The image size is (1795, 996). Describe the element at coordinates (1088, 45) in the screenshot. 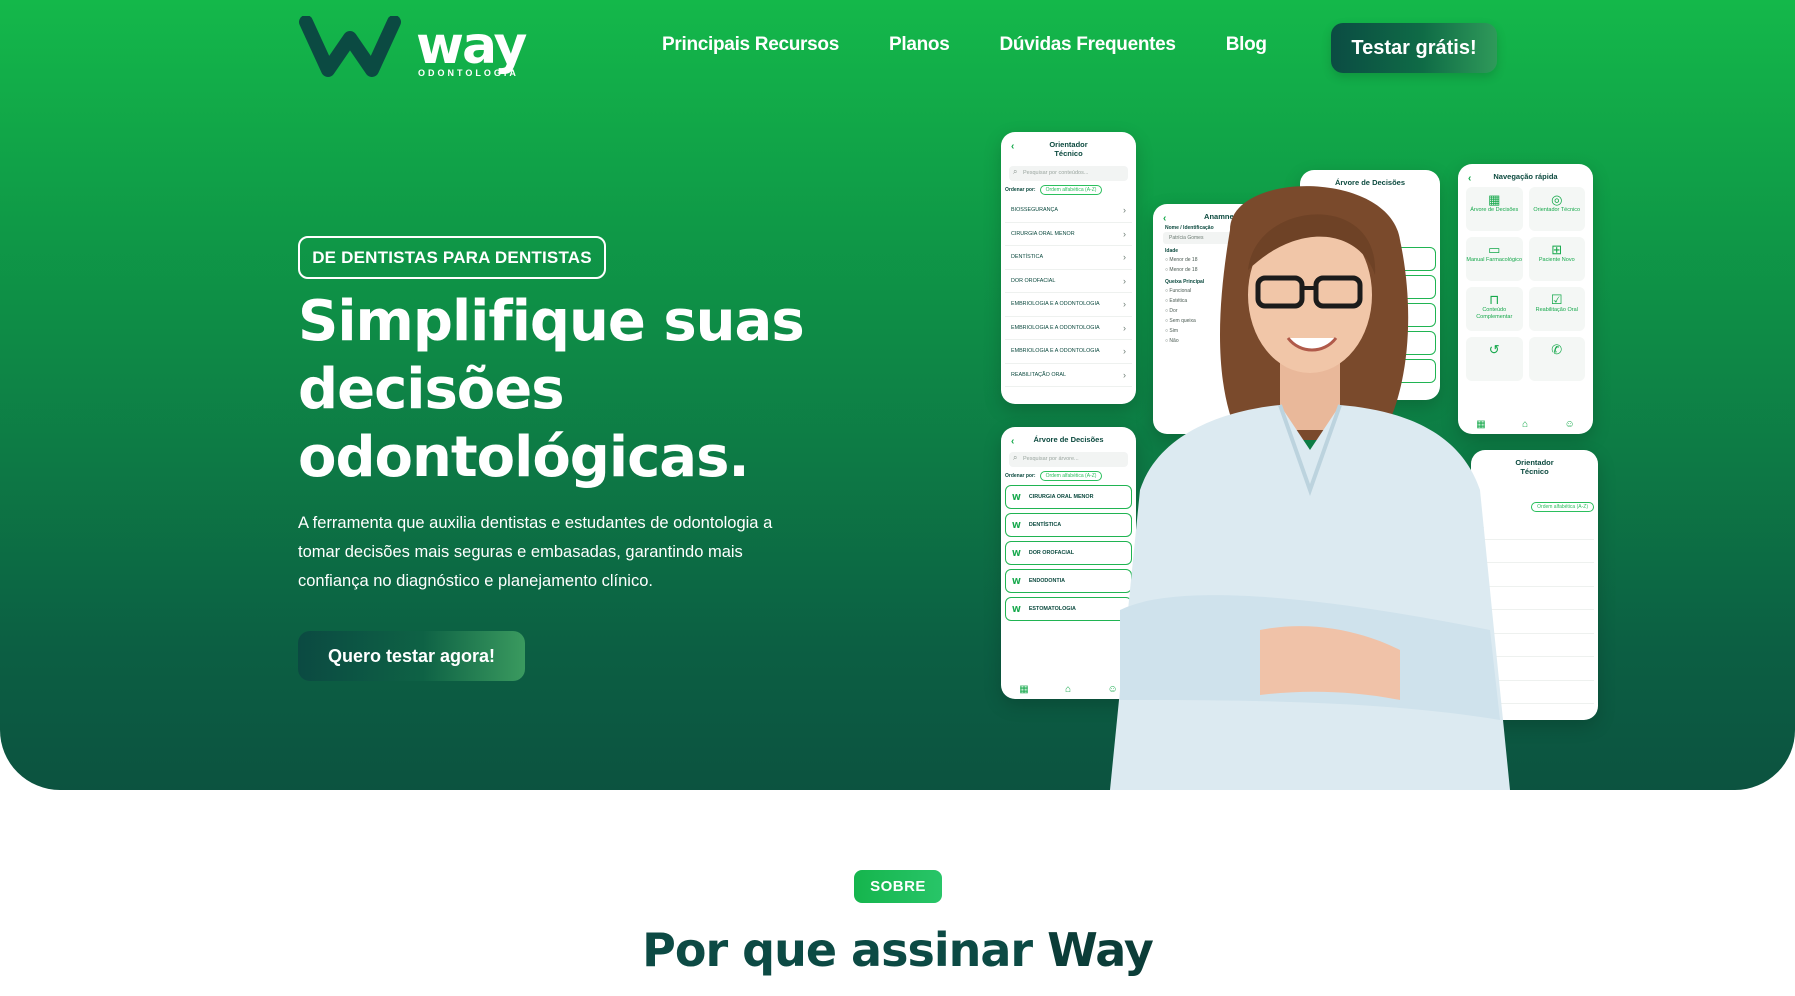

I see `nav-link-duvidas-frequentes: Dúvidas Frequentes` at that location.